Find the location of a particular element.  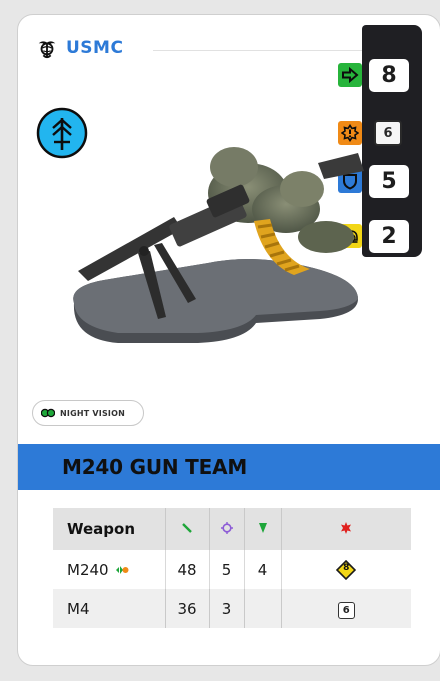

special-value: 8 is located at coordinates (346, 567).